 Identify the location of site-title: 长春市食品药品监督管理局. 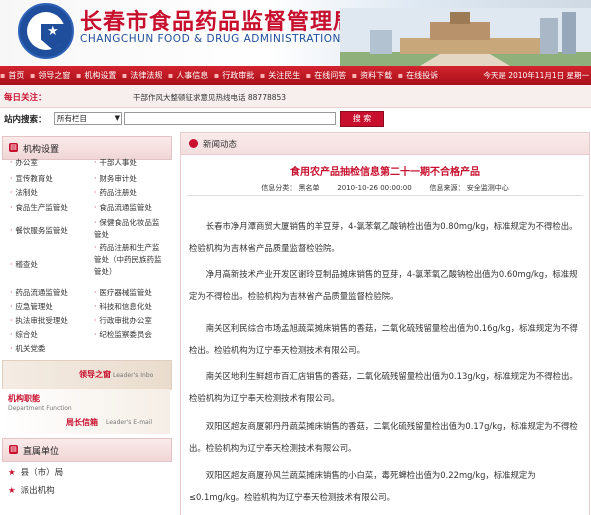
(218, 22).